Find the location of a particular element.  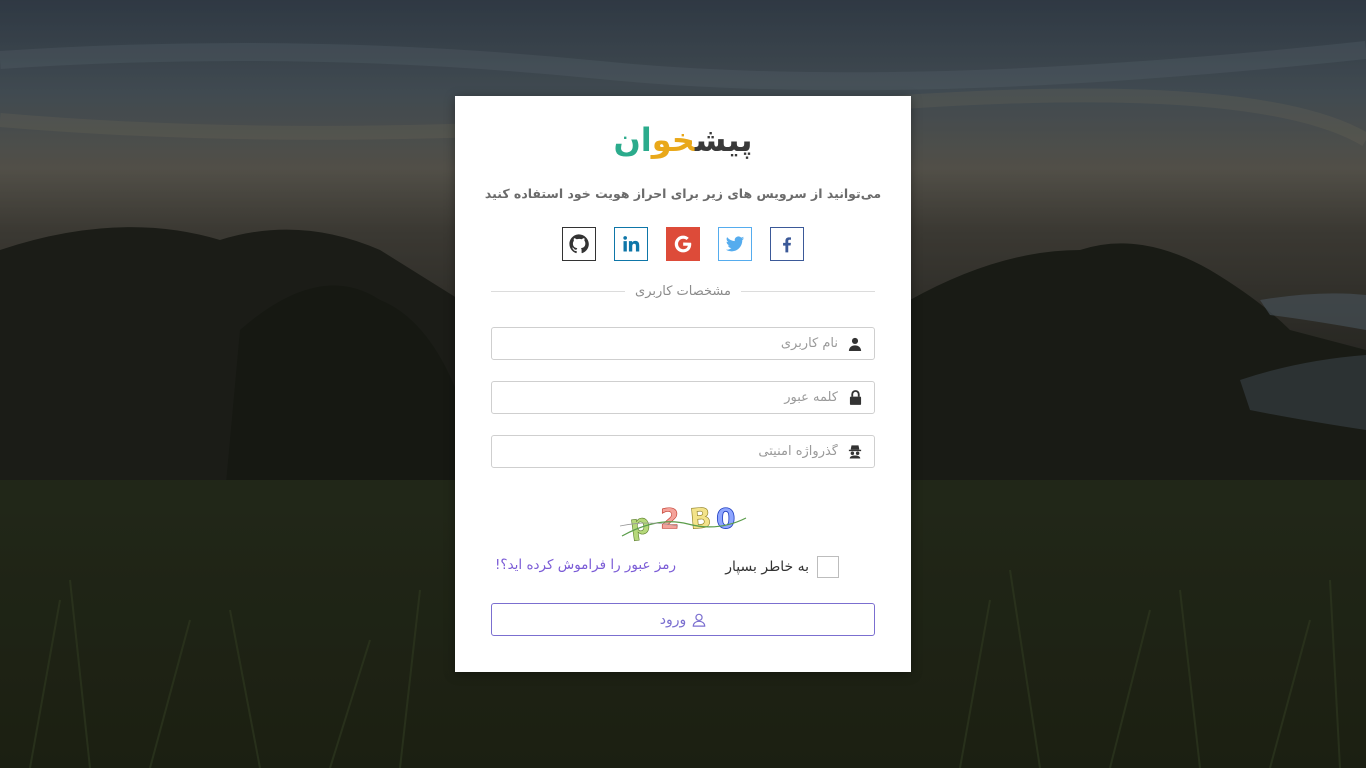

linkedin-button is located at coordinates (631, 244).